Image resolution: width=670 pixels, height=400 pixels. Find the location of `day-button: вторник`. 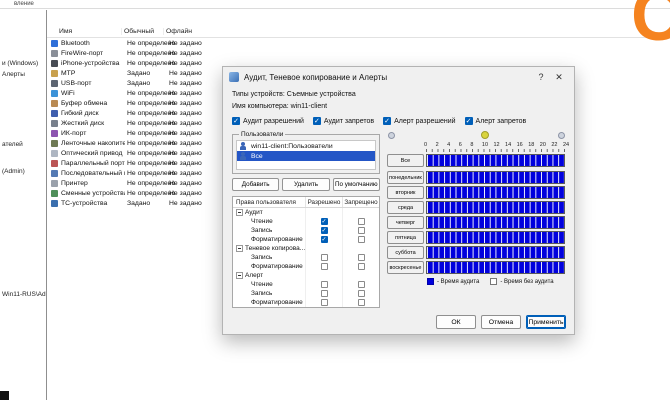

day-button: вторник is located at coordinates (405, 192).